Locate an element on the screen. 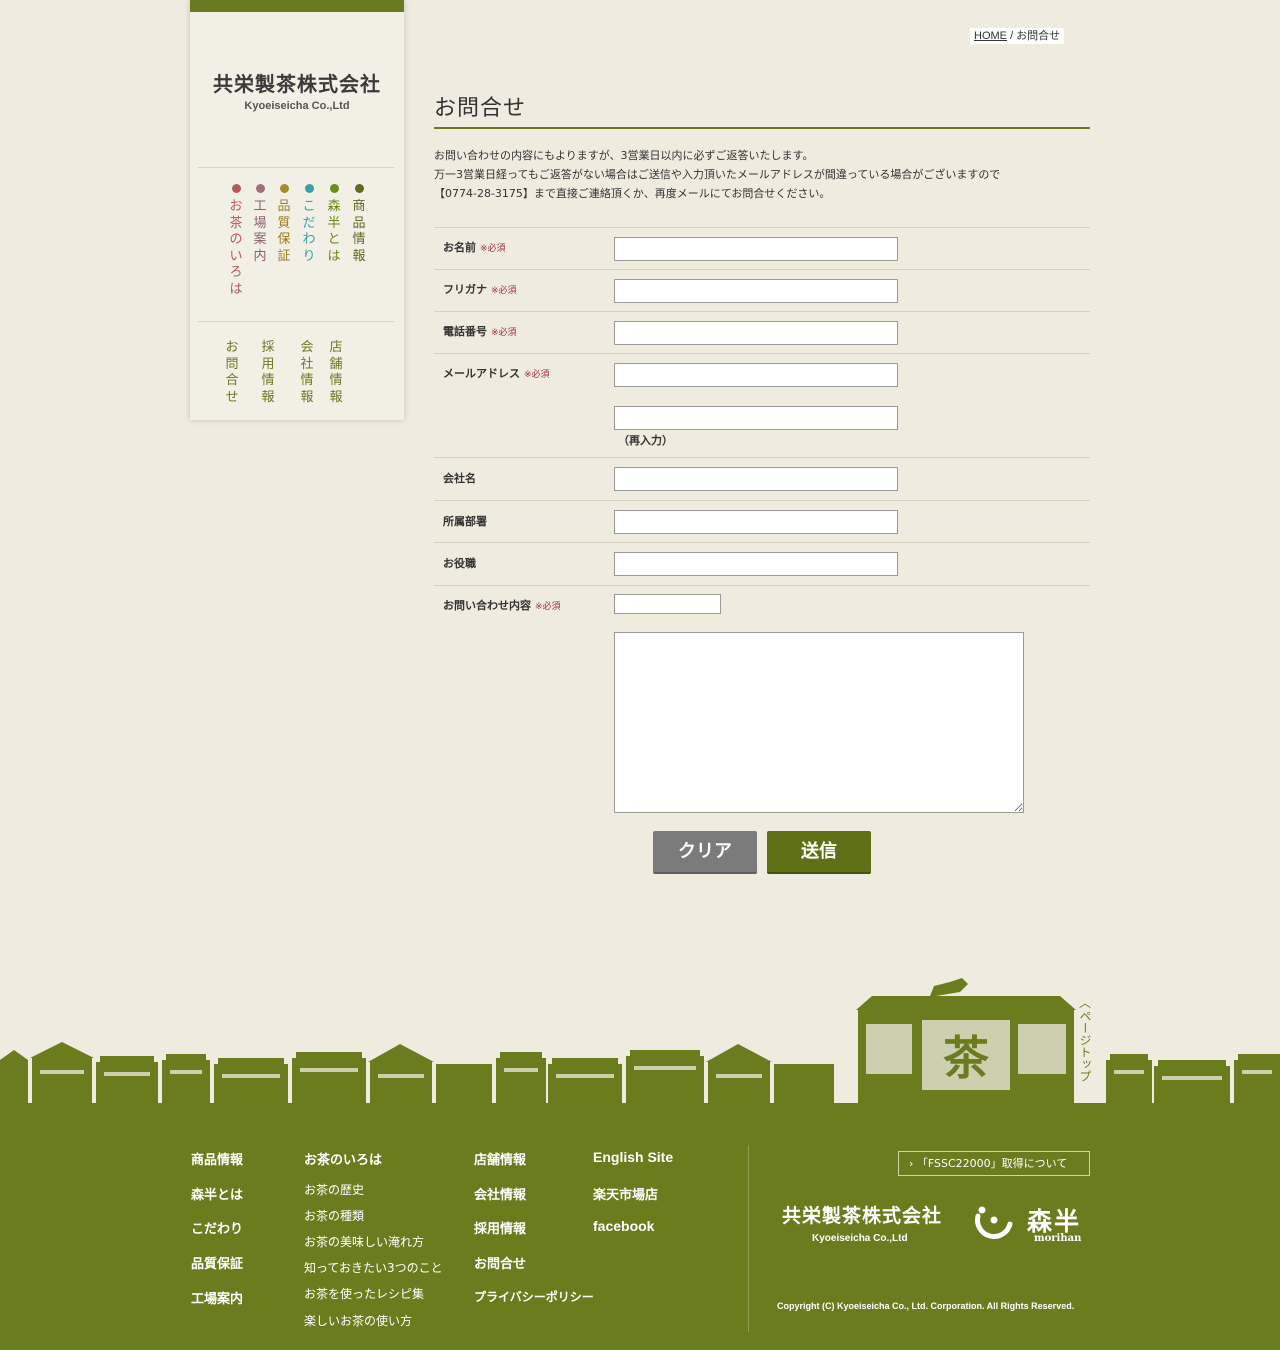 The image size is (1280, 1350). inquiry-type-input is located at coordinates (667, 604).